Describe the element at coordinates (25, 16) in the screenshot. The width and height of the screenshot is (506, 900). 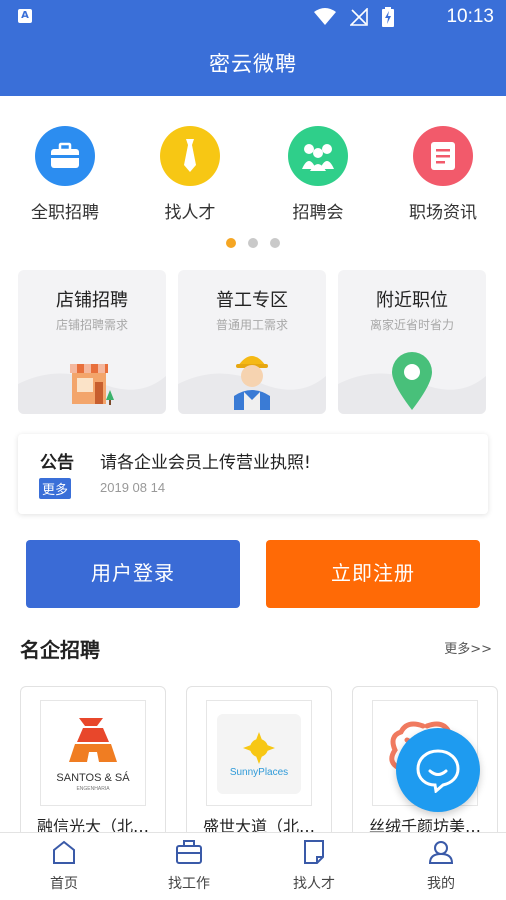
I see `app-notification-icon: A` at that location.